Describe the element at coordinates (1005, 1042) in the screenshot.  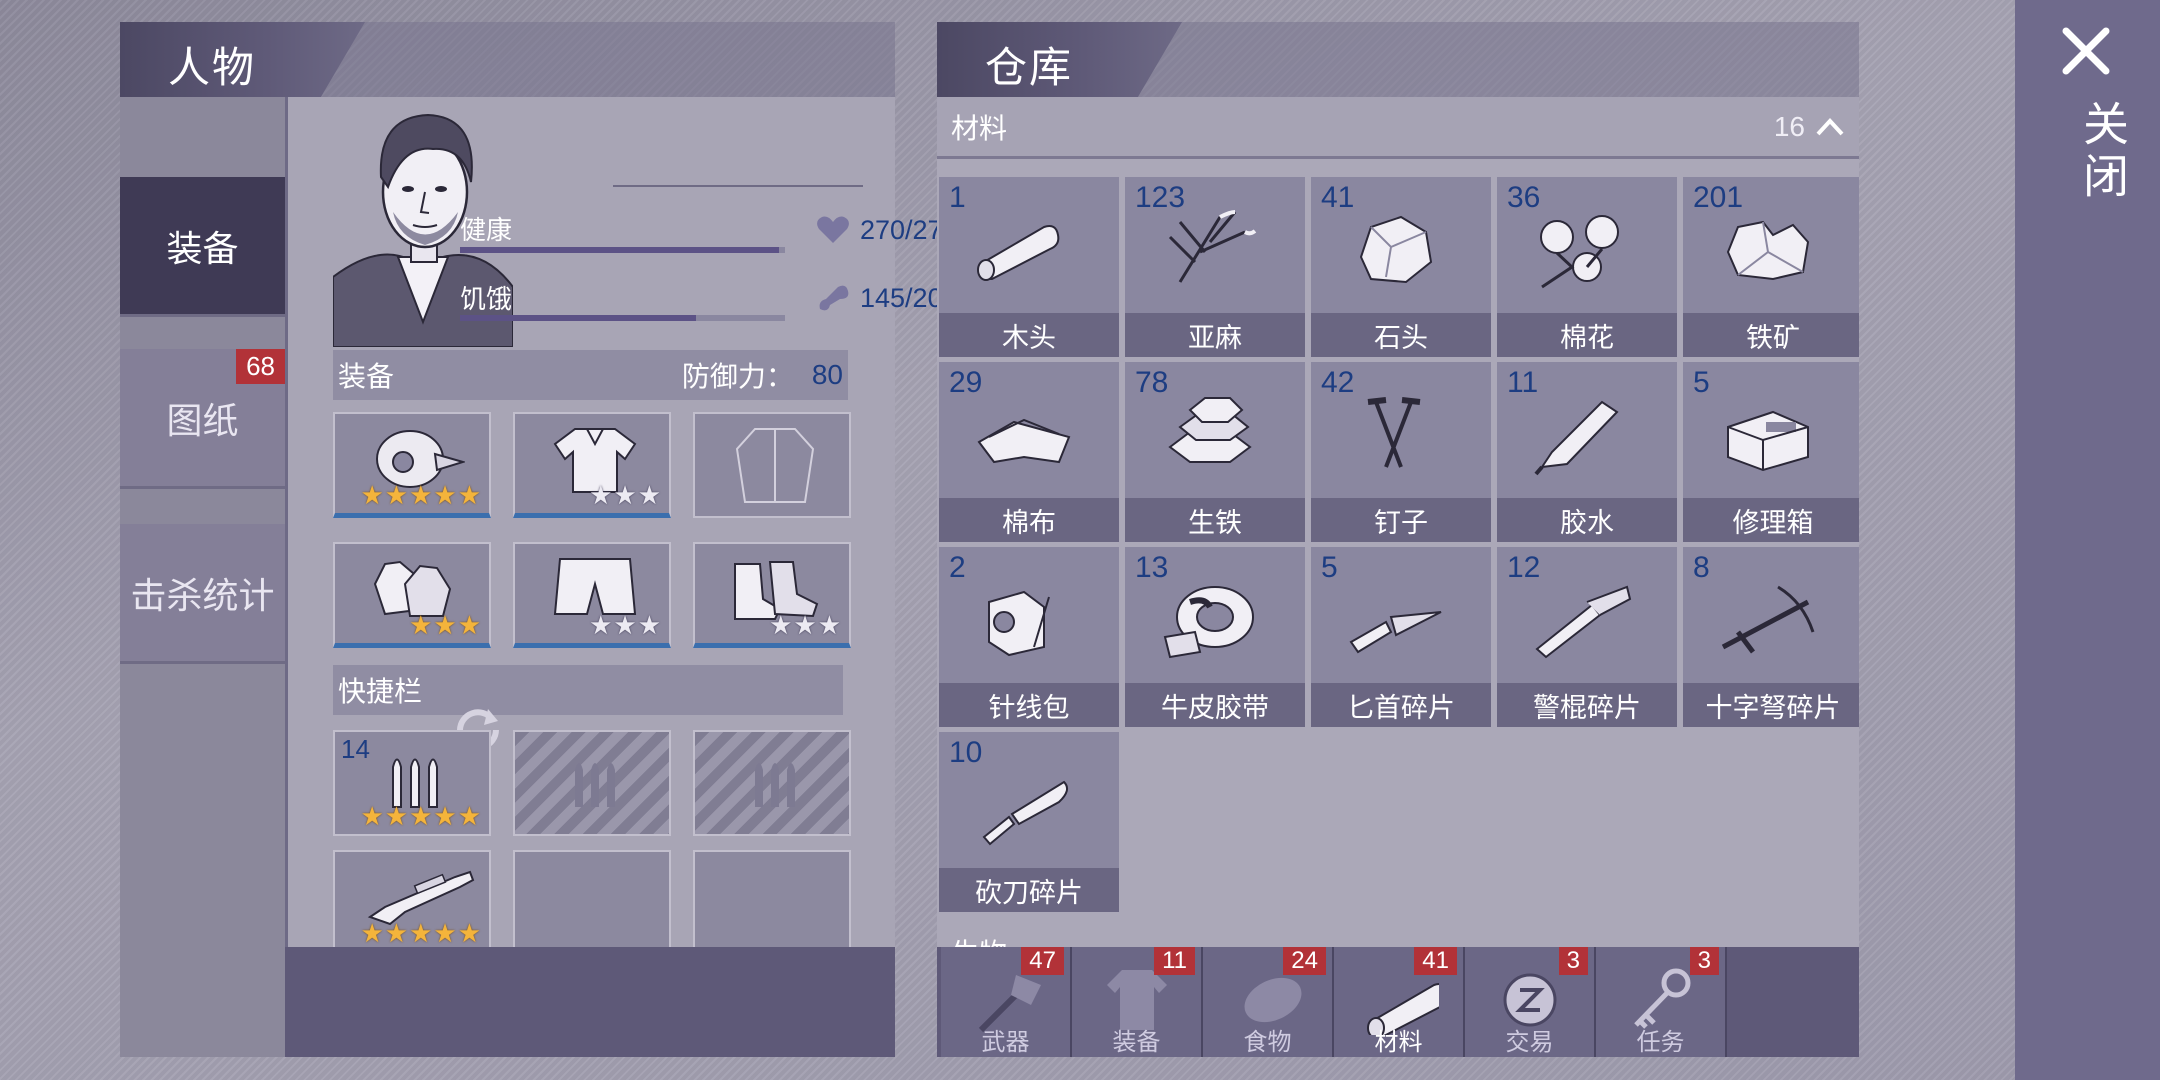
I see `bottom-tab-label: 武器` at that location.